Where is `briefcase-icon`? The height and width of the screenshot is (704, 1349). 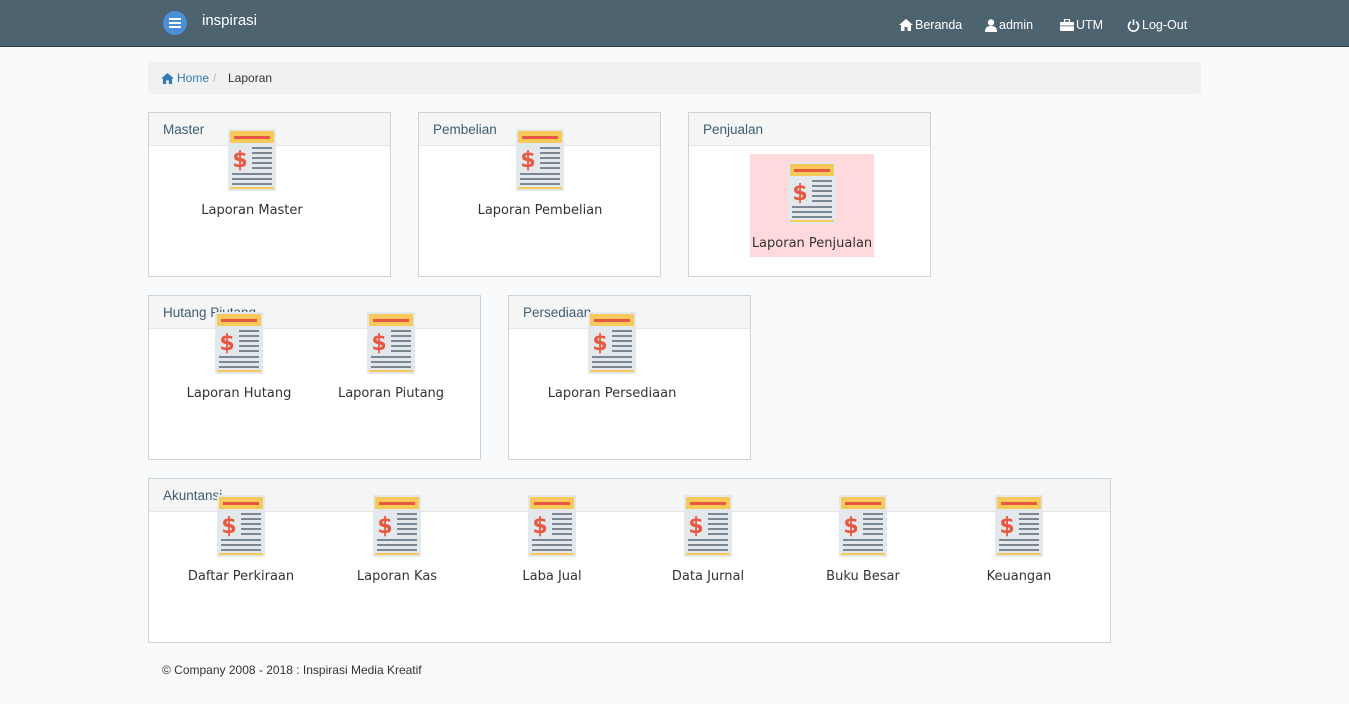
briefcase-icon is located at coordinates (1067, 25).